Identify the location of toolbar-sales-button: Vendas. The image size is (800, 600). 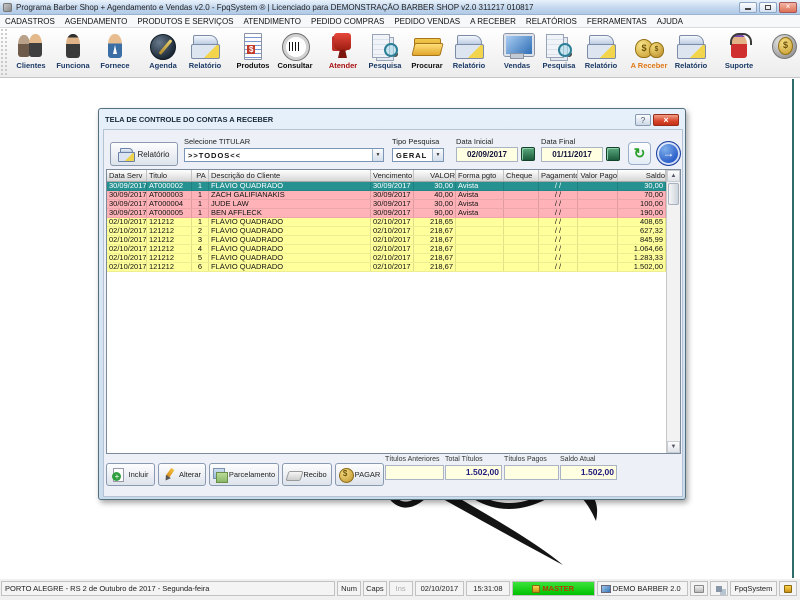
(517, 53).